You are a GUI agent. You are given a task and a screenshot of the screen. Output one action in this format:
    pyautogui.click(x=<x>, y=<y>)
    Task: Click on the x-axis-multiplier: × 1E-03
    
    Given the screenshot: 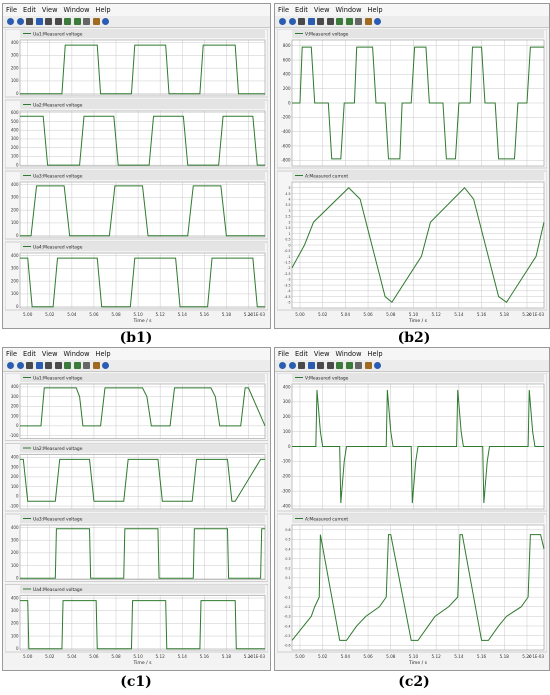 What is the action you would take?
    pyautogui.click(x=257, y=314)
    